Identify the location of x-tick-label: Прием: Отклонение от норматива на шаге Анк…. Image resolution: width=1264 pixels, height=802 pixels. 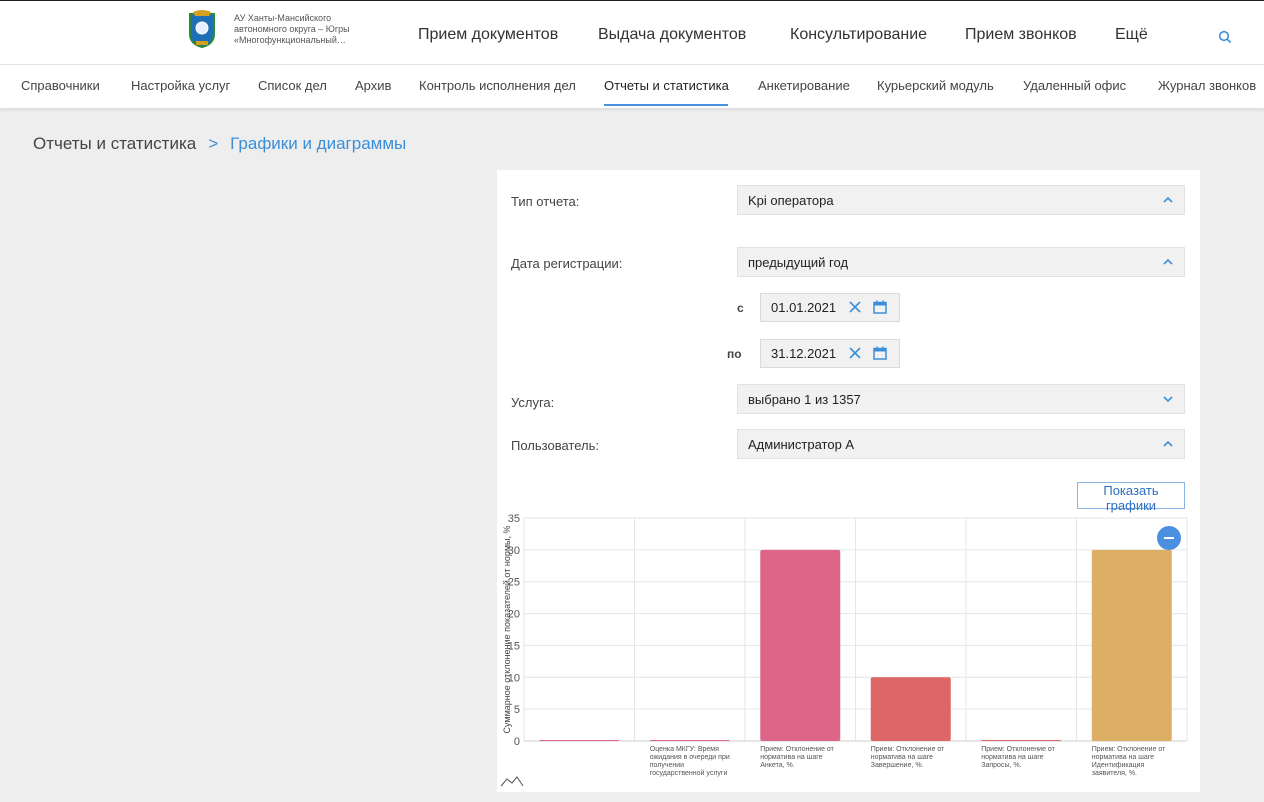
(797, 757).